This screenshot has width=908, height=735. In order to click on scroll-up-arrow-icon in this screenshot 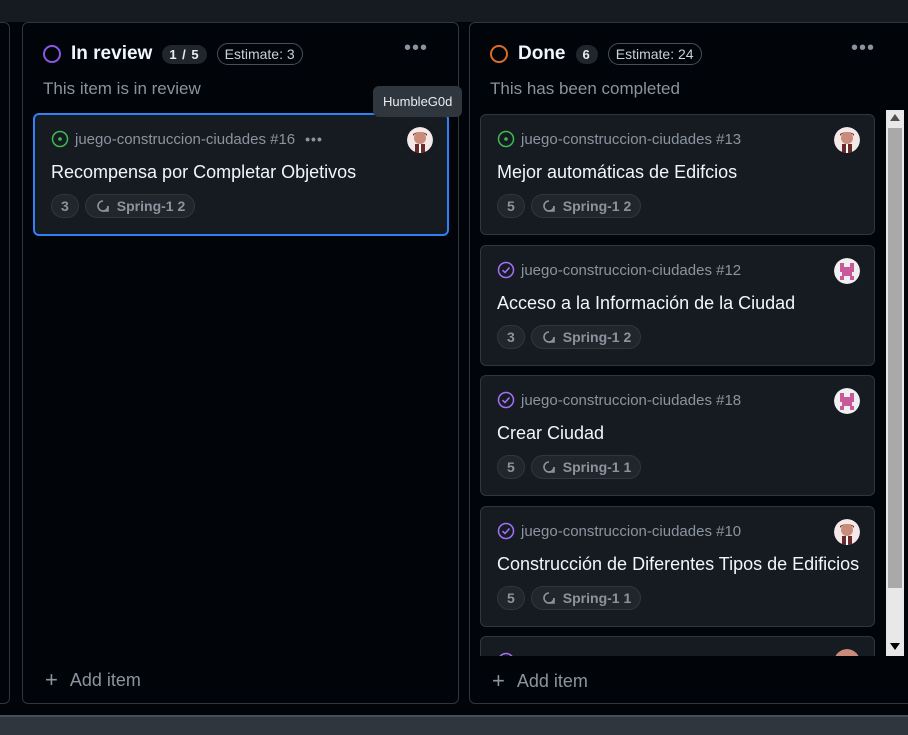, I will do `click(895, 117)`.